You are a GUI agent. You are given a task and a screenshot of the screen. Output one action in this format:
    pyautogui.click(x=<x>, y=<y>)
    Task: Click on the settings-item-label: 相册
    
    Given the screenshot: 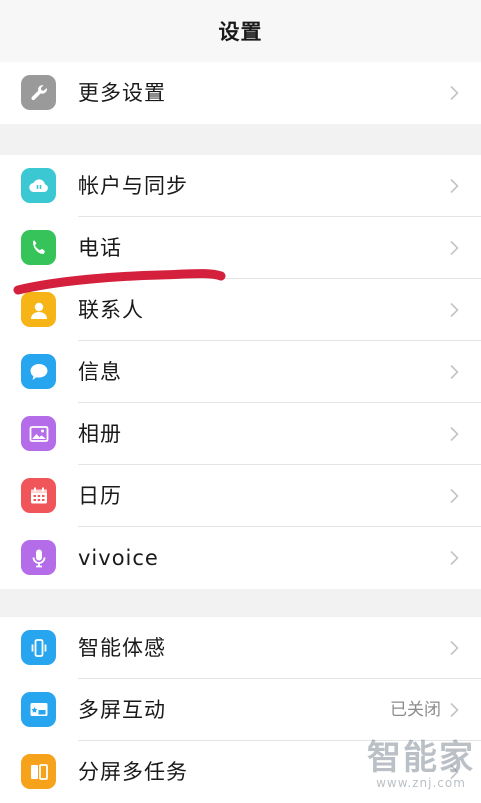 What is the action you would take?
    pyautogui.click(x=100, y=434)
    